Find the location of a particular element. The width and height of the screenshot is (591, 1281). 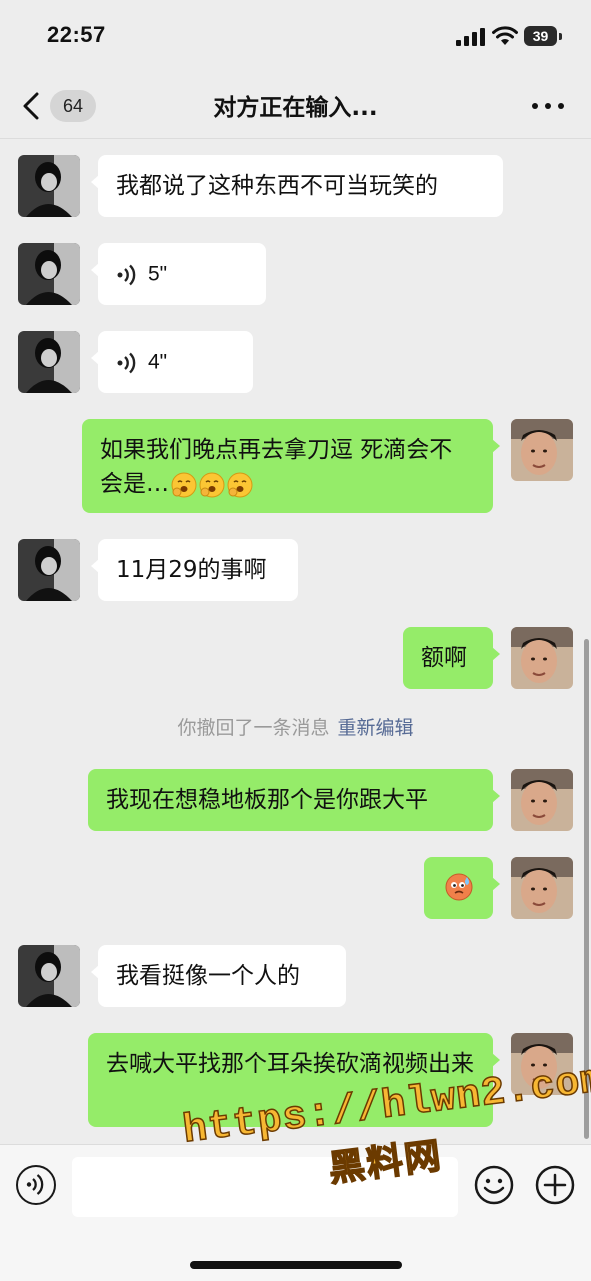

sweat-face-emoji is located at coordinates (459, 887).